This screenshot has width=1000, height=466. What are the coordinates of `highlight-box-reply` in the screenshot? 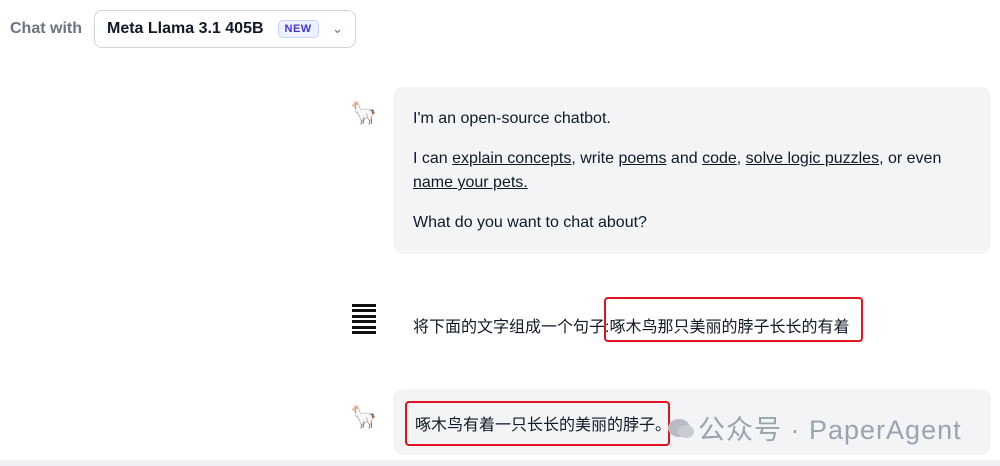 It's located at (537, 423).